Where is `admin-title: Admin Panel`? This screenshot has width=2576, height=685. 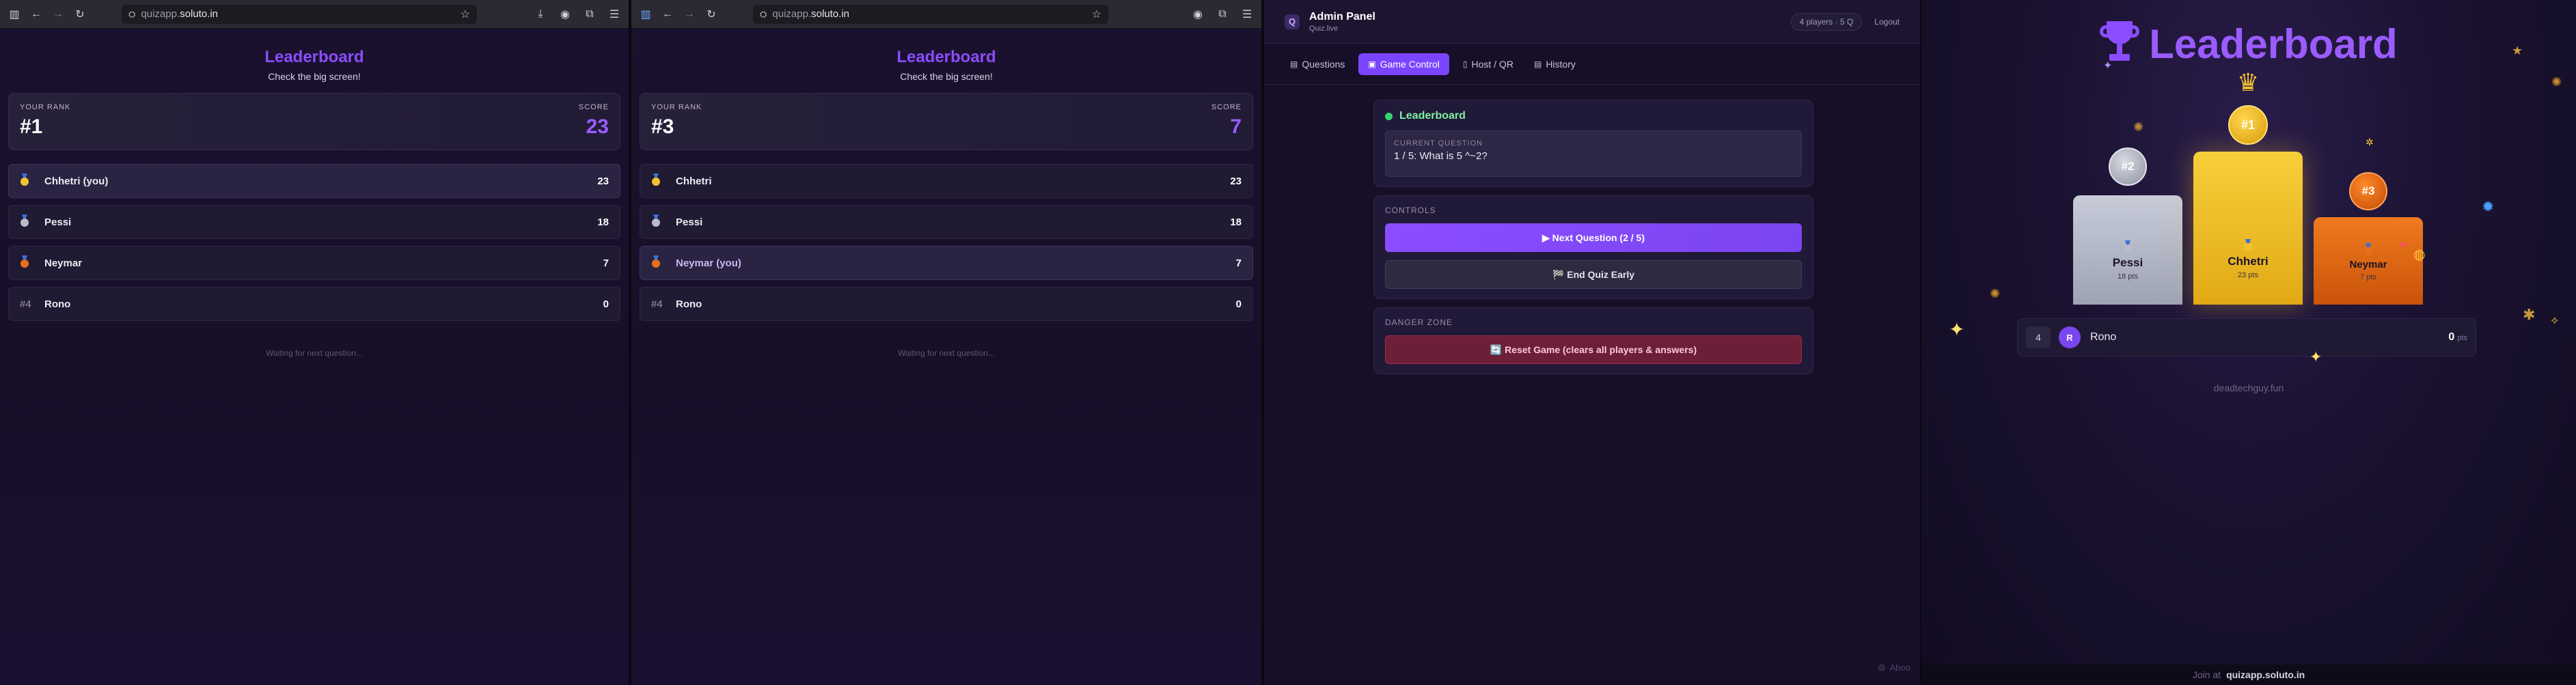
admin-title: Admin Panel is located at coordinates (1342, 16).